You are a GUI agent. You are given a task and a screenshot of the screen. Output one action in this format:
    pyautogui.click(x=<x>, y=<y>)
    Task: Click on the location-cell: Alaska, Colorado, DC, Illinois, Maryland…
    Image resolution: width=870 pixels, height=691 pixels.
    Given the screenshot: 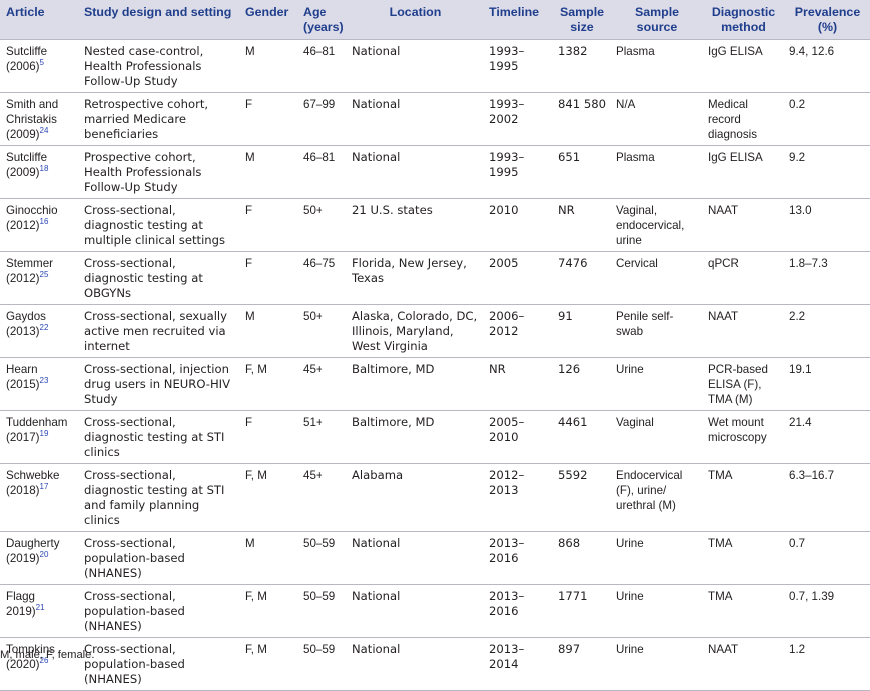 What is the action you would take?
    pyautogui.click(x=414, y=331)
    